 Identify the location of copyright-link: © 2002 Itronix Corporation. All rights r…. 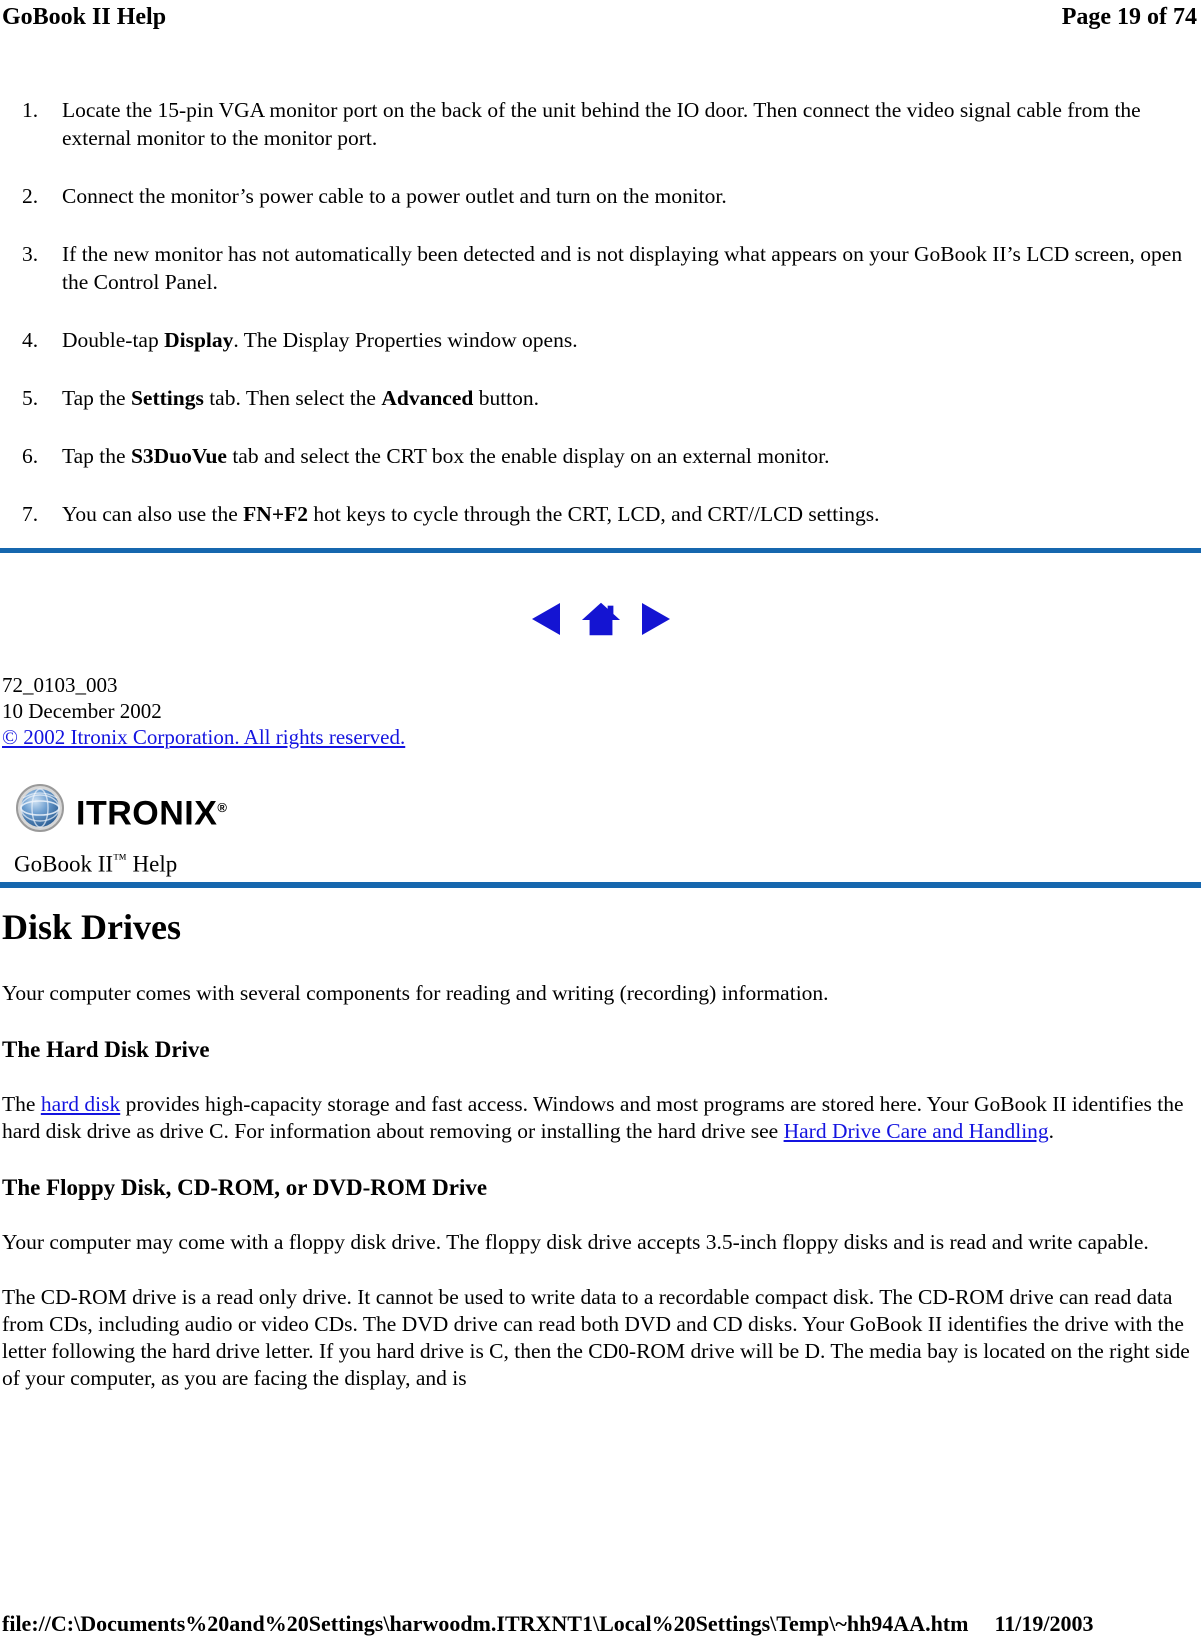
(203, 737).